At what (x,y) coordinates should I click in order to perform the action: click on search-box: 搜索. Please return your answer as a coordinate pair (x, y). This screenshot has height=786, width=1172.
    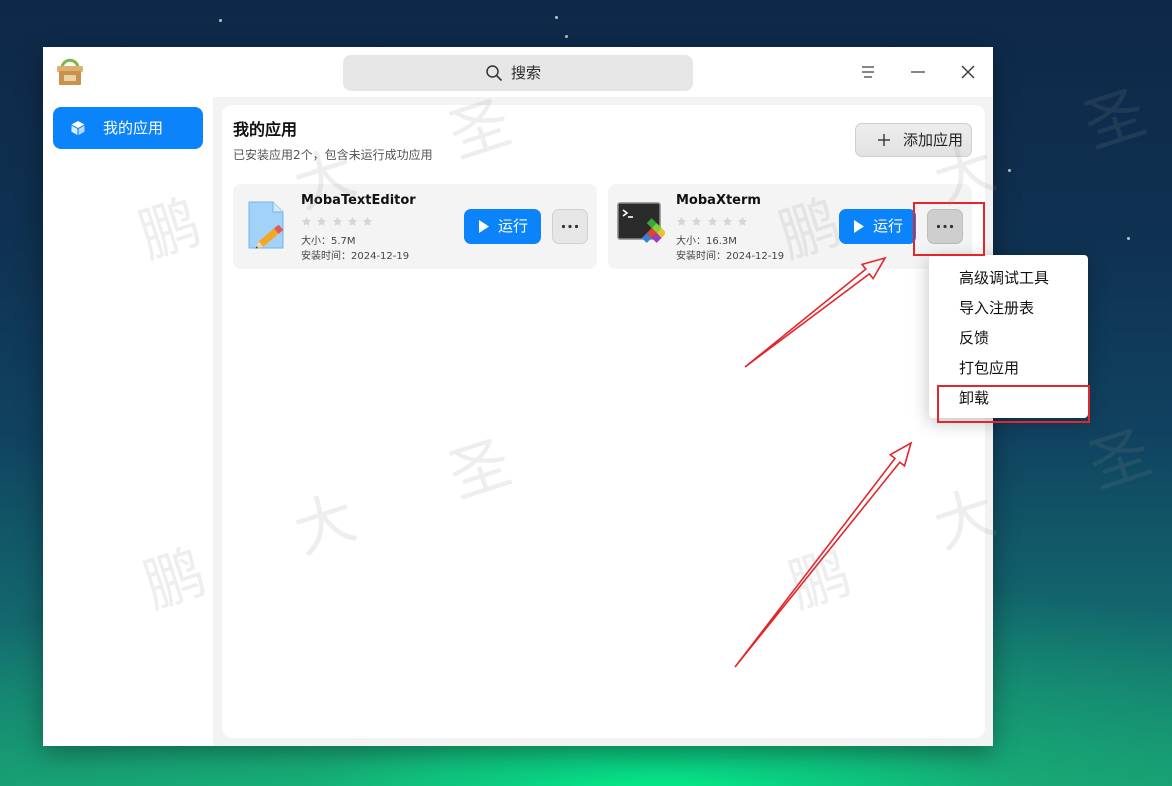
    Looking at the image, I should click on (518, 73).